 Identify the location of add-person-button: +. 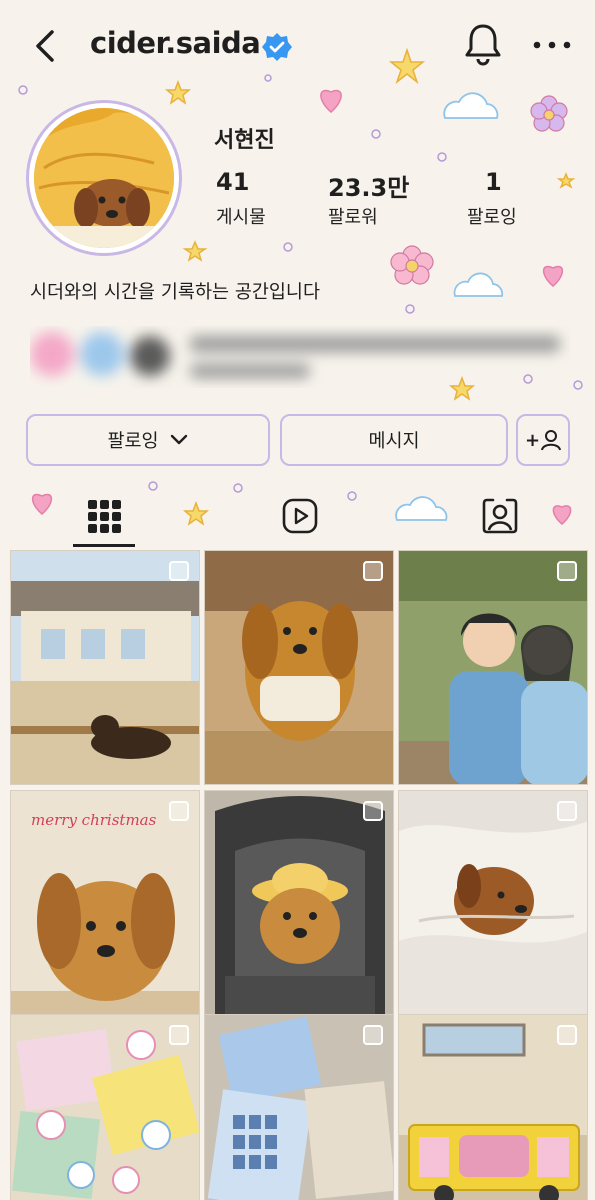
(543, 440).